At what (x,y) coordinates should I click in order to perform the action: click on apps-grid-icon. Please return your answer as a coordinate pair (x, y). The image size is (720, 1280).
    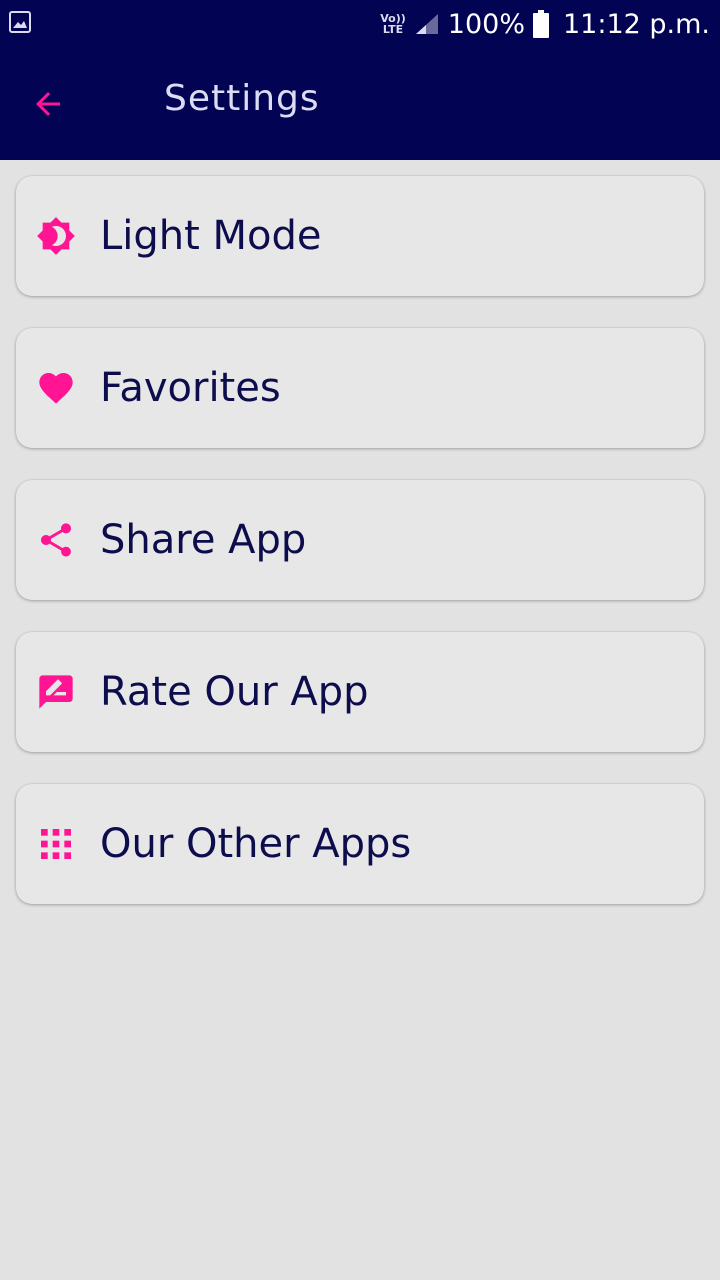
    Looking at the image, I should click on (56, 844).